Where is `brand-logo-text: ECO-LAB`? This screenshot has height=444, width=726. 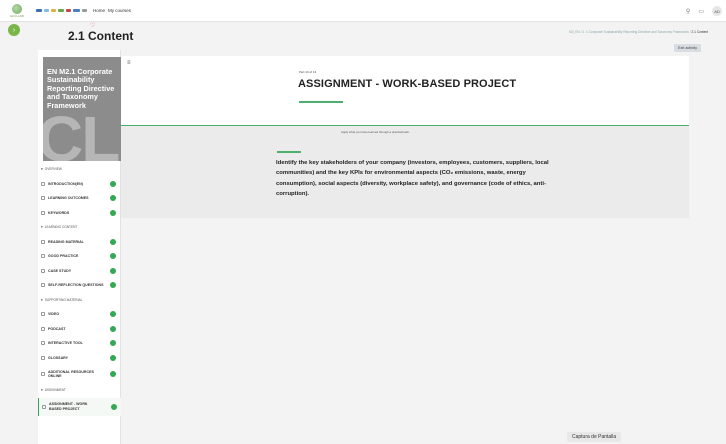
brand-logo-text: ECO-LAB is located at coordinates (17, 15).